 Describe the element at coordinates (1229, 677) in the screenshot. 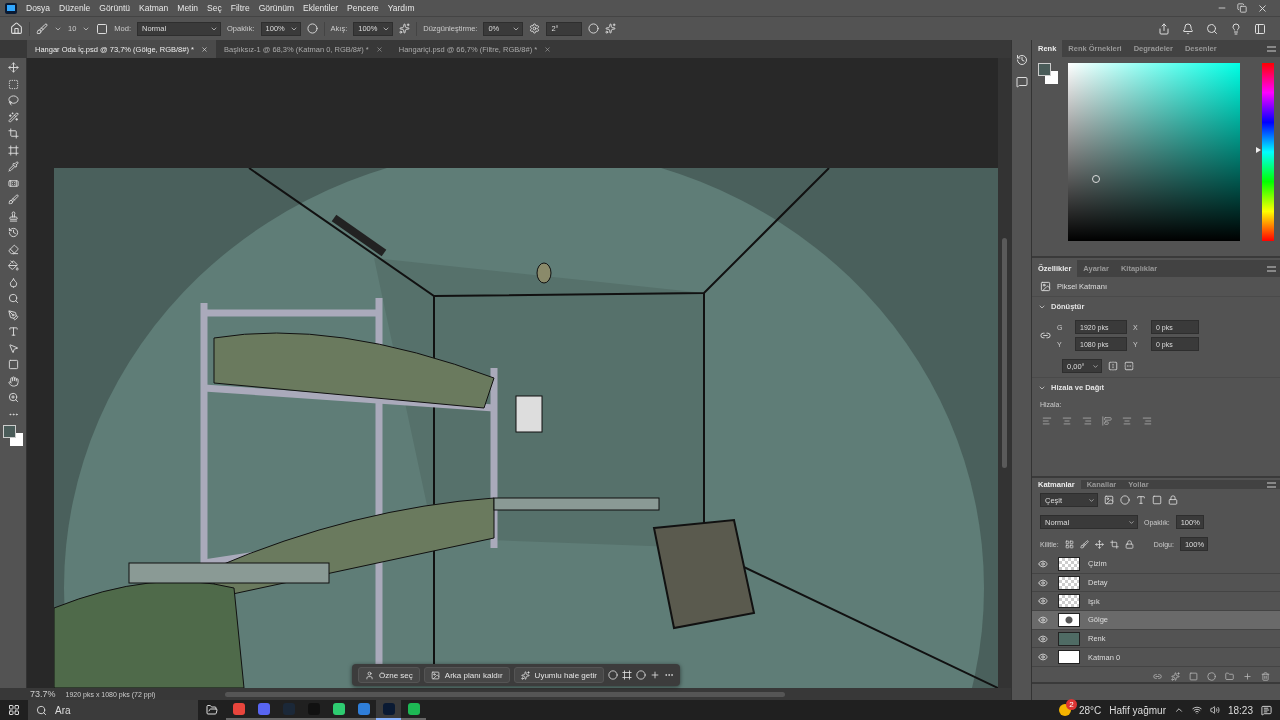

I see `folder-icon` at that location.